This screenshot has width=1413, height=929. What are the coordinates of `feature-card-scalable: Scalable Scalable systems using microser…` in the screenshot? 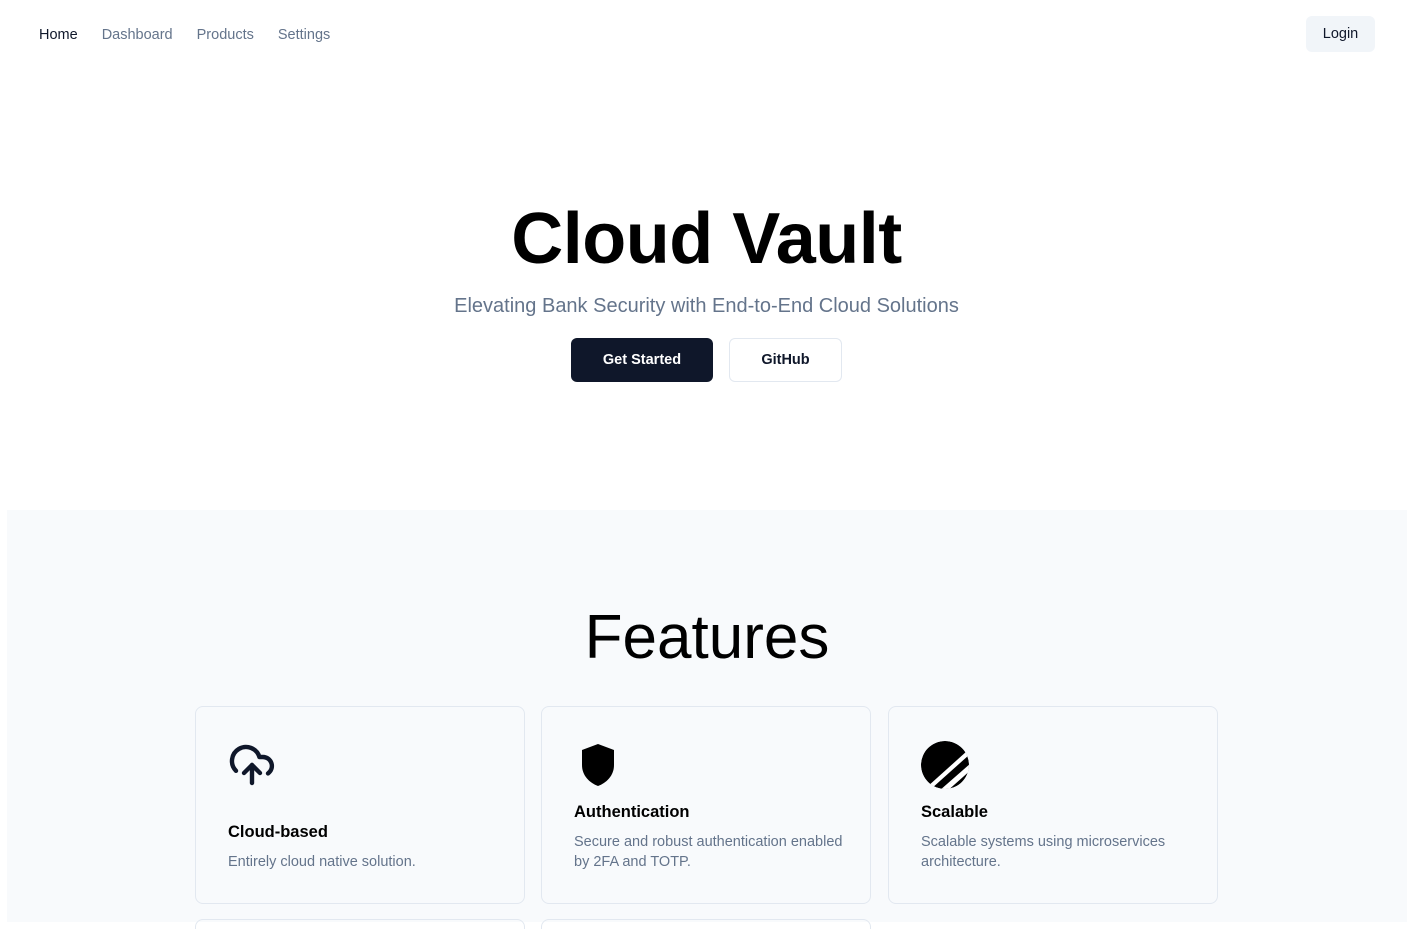 It's located at (1053, 805).